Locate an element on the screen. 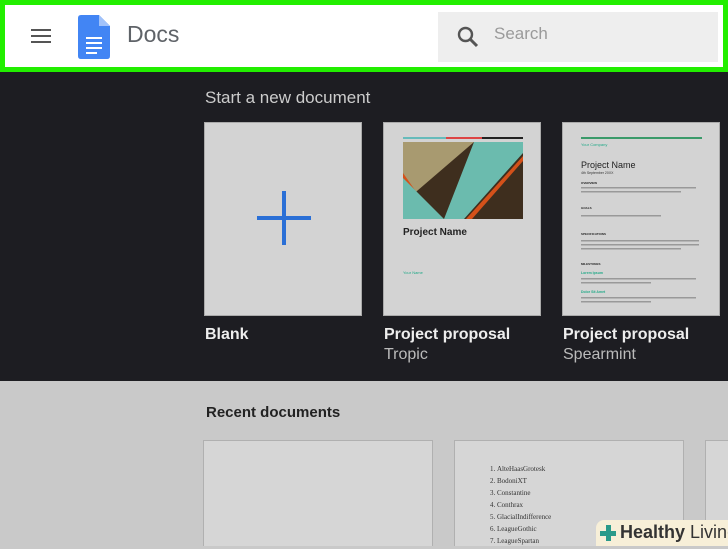 The height and width of the screenshot is (549, 728). list-item: GlacialIndifference is located at coordinates (524, 517).